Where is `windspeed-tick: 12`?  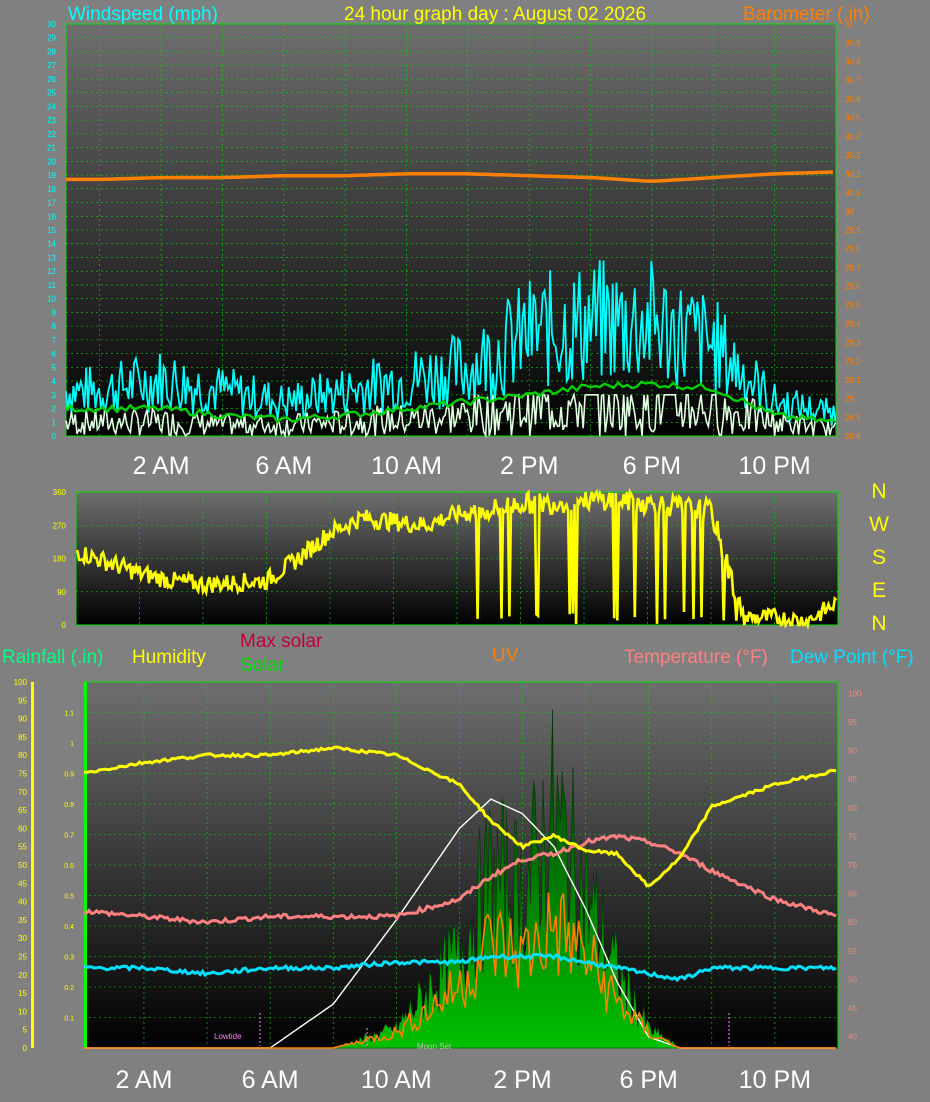 windspeed-tick: 12 is located at coordinates (51, 271).